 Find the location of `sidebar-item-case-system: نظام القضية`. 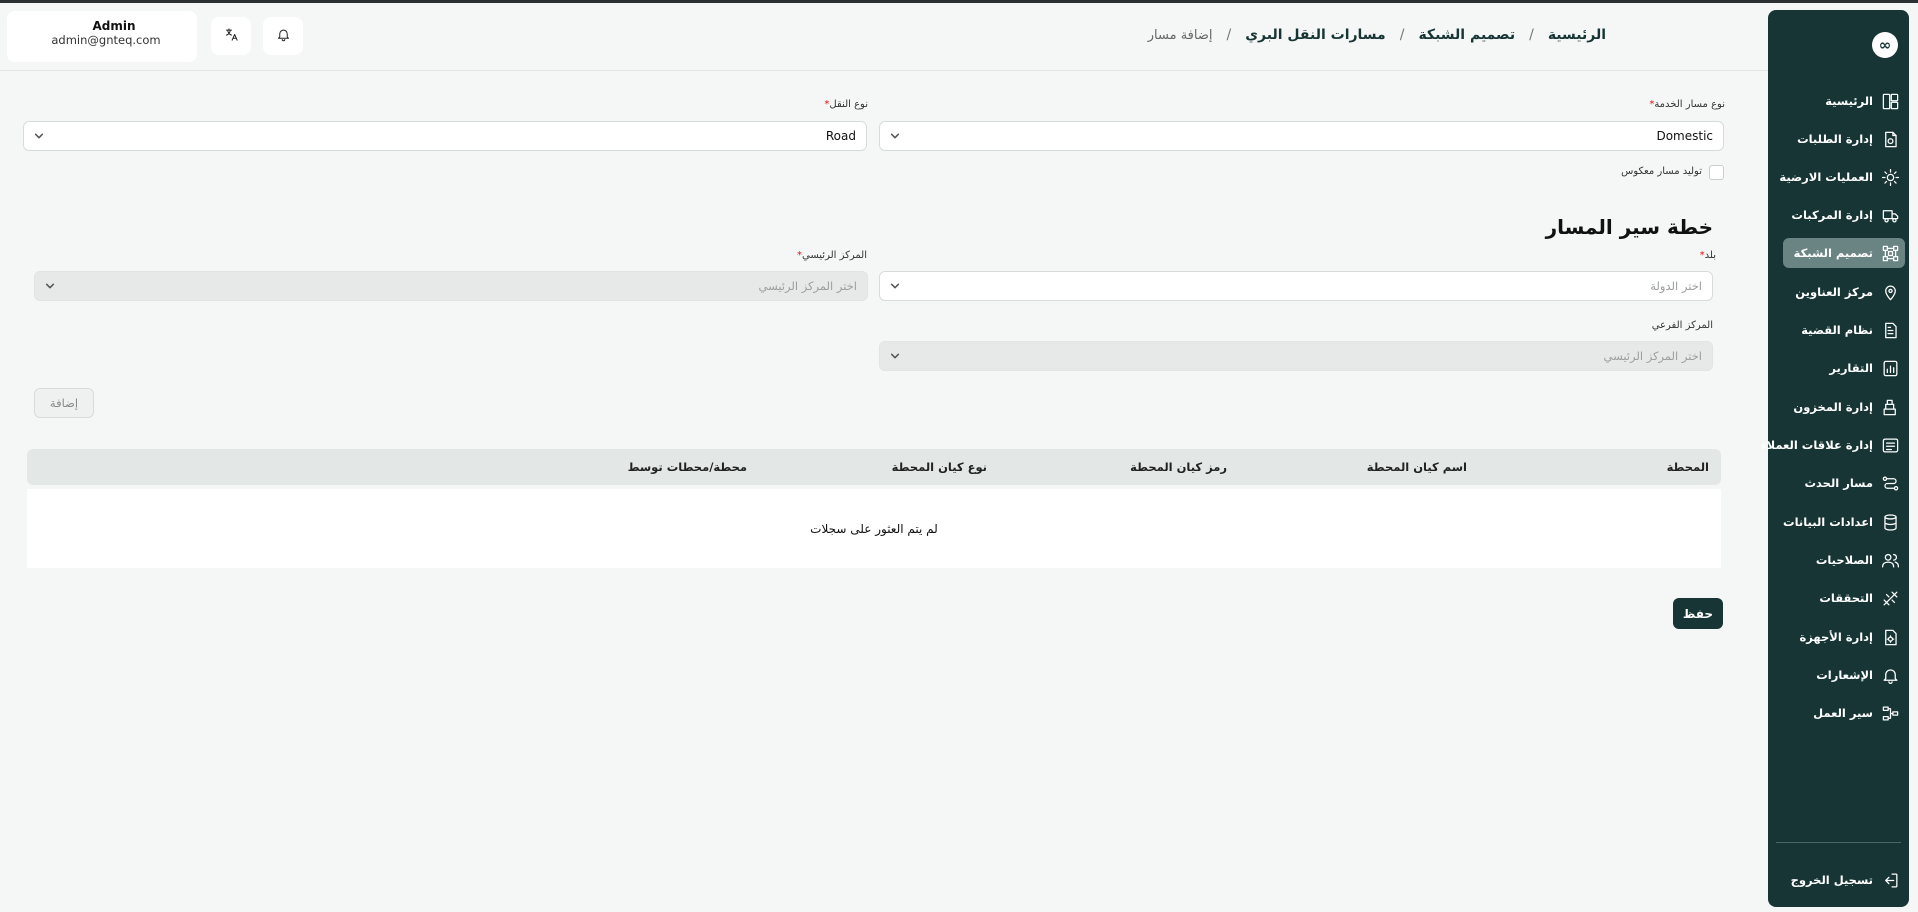

sidebar-item-case-system: نظام القضية is located at coordinates (1844, 330).